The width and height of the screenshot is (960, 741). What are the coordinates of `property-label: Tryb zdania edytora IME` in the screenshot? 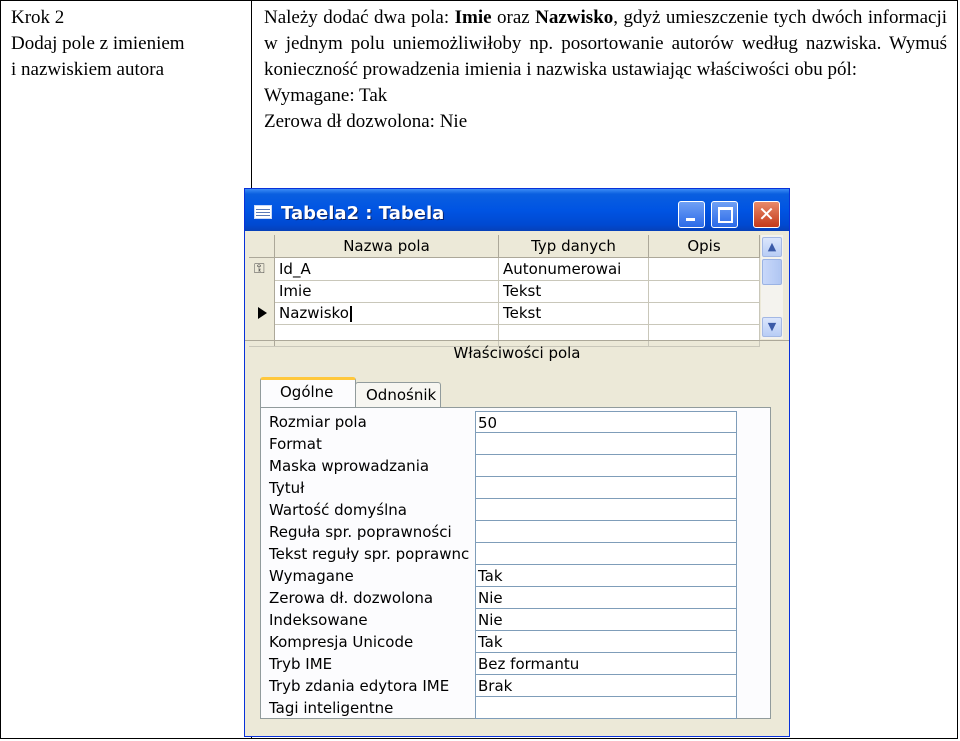 It's located at (359, 686).